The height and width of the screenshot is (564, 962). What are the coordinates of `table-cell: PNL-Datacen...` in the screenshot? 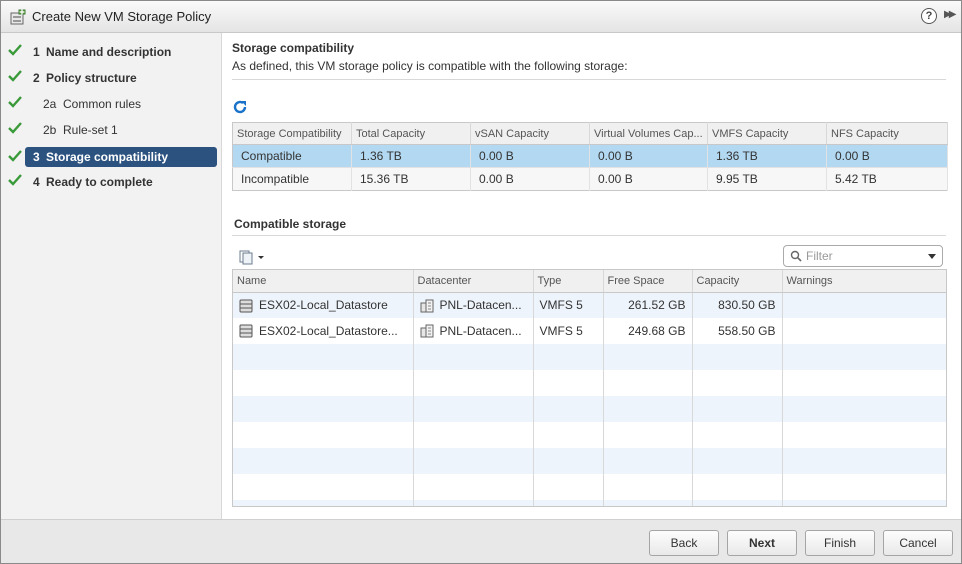 It's located at (473, 331).